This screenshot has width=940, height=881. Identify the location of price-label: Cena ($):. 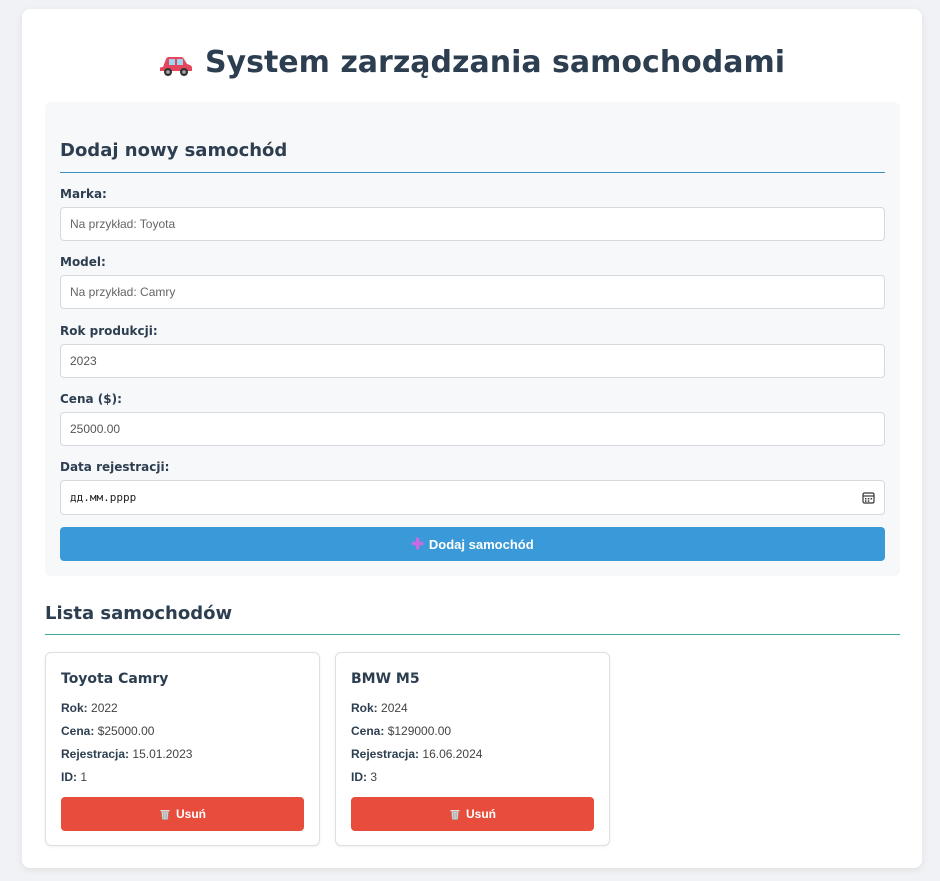
(91, 399).